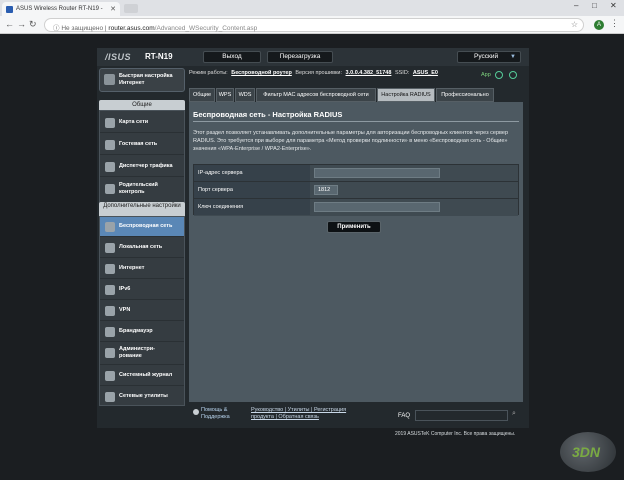  Describe the element at coordinates (110, 397) in the screenshot. I see `tools-icon` at that location.